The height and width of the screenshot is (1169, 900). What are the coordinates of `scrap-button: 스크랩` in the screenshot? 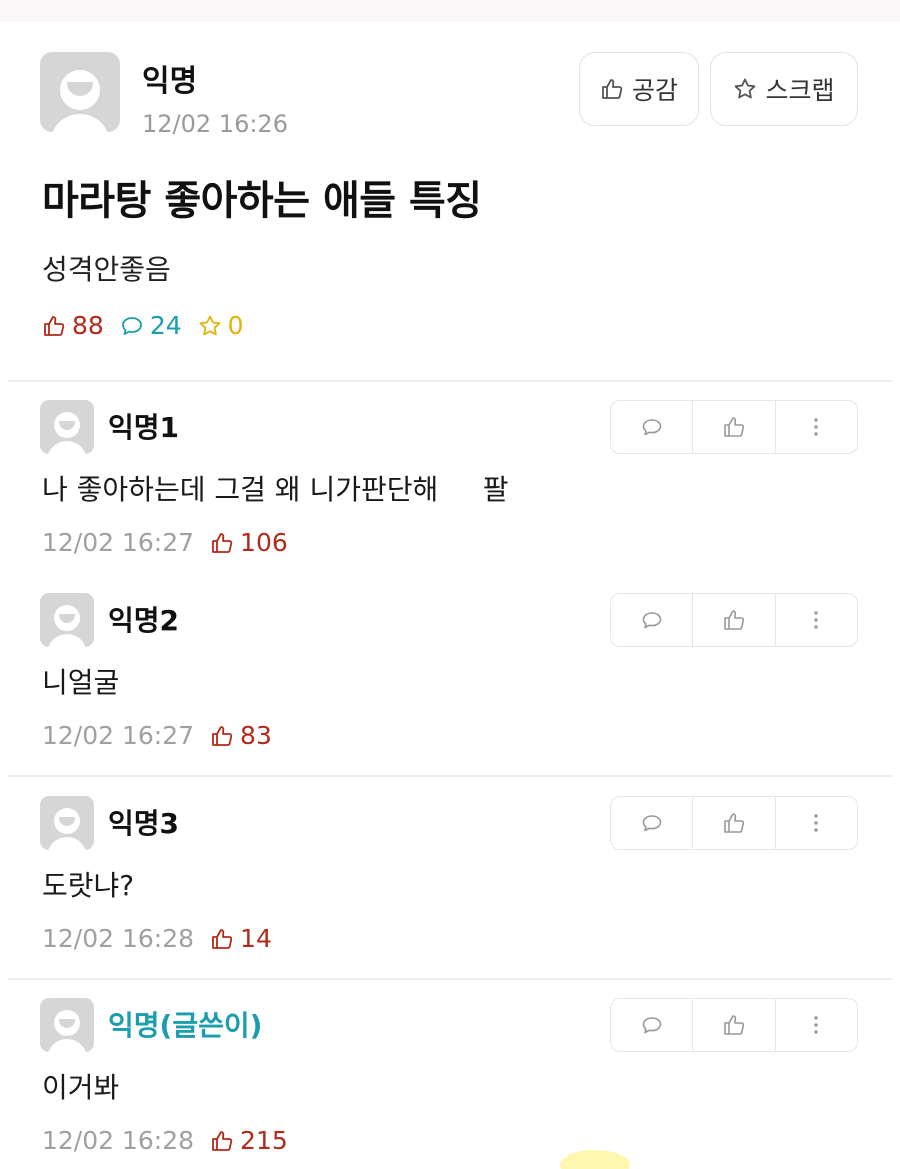 It's located at (784, 89).